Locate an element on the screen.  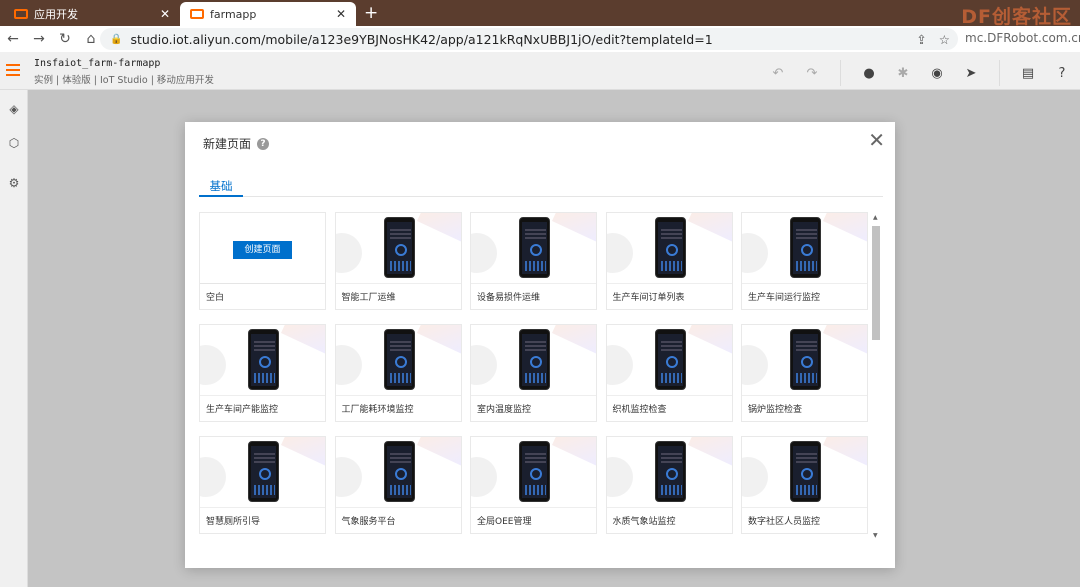
template-card: 智能工厂运维 is located at coordinates (398, 261).